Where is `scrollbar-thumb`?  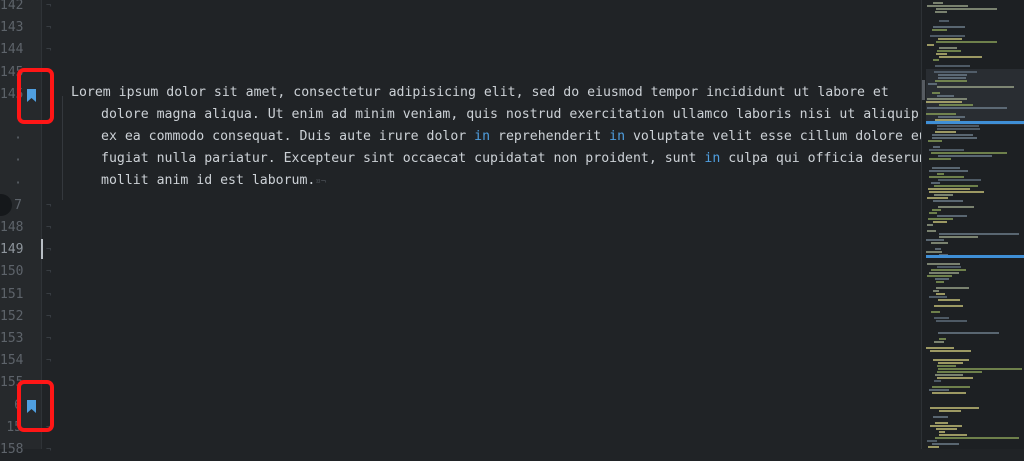
scrollbar-thumb is located at coordinates (923, 90).